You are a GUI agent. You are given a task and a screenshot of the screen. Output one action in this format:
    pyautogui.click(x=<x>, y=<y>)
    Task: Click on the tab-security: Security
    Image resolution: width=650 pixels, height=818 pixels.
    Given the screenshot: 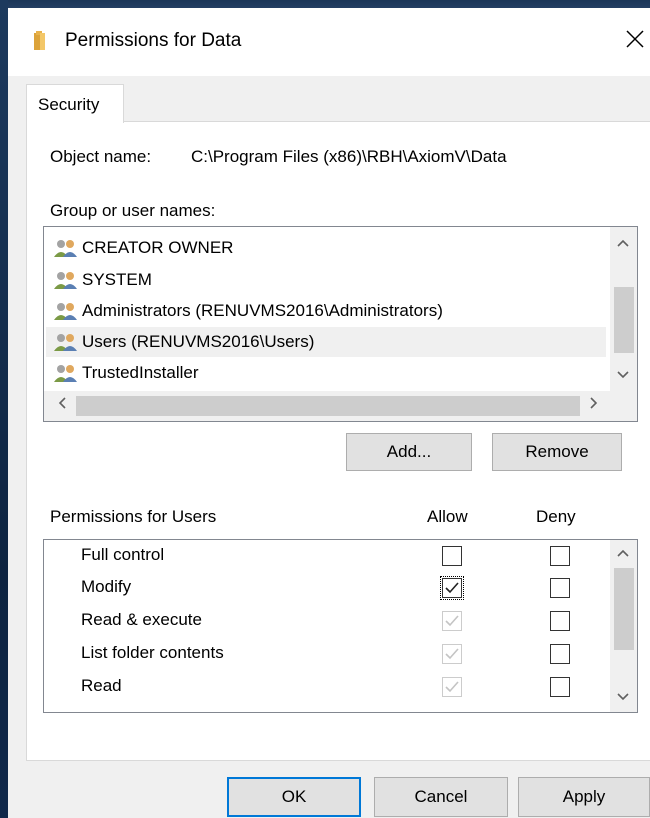 What is the action you would take?
    pyautogui.click(x=75, y=103)
    